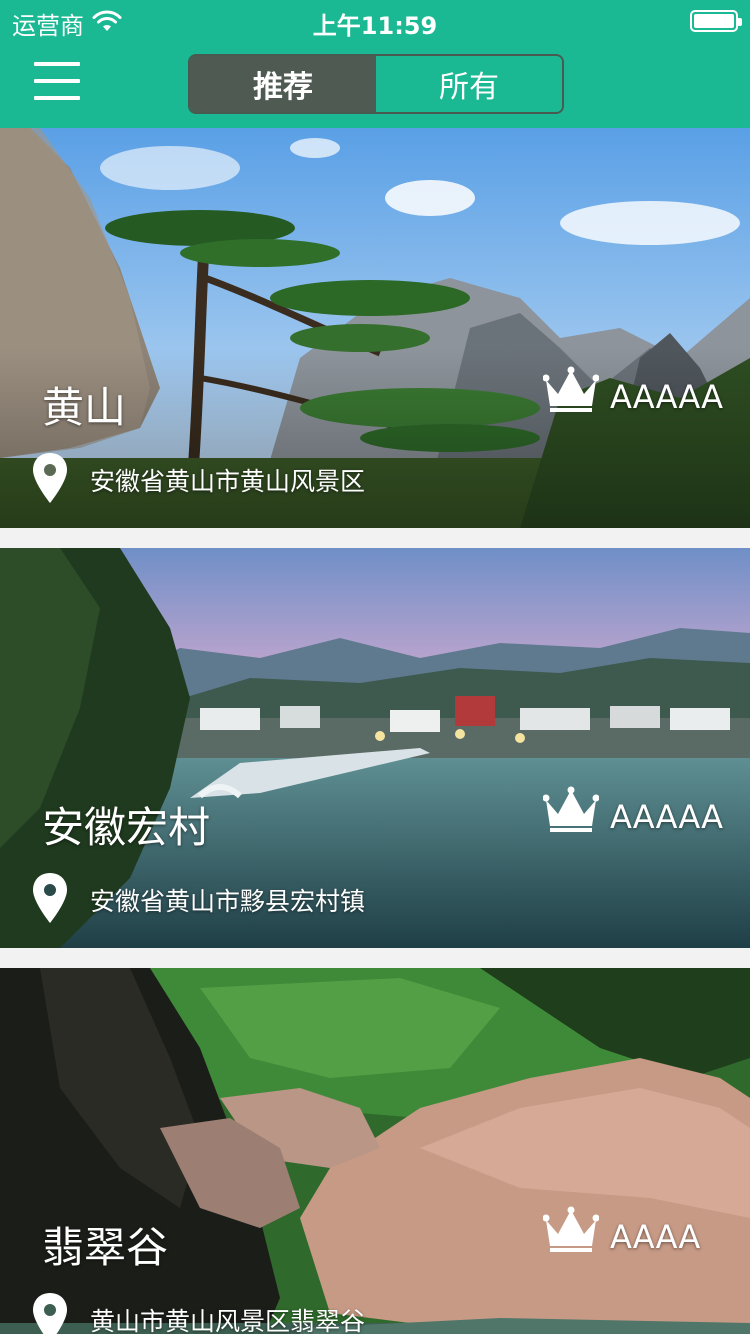 This screenshot has width=750, height=1334. I want to click on nav-bar: 运营商 上午11:59 推荐 所有, so click(375, 64).